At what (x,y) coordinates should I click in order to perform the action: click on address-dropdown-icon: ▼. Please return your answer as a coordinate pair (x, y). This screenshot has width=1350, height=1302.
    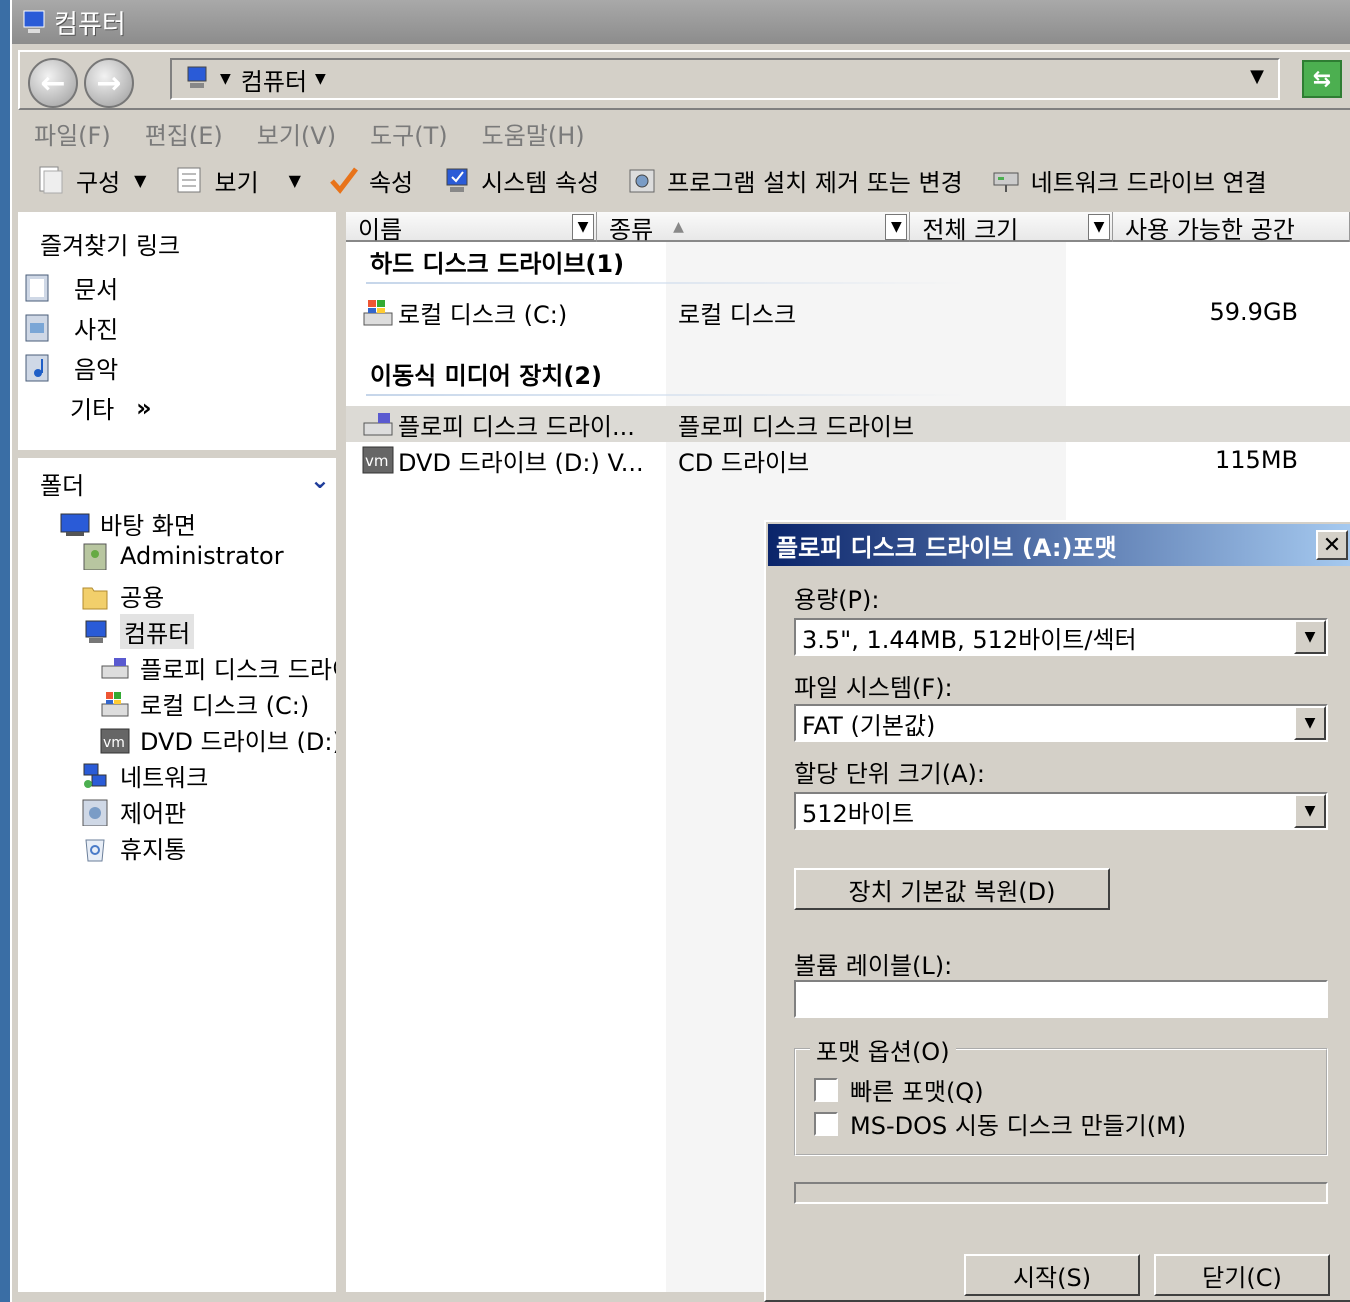
    Looking at the image, I should click on (1257, 76).